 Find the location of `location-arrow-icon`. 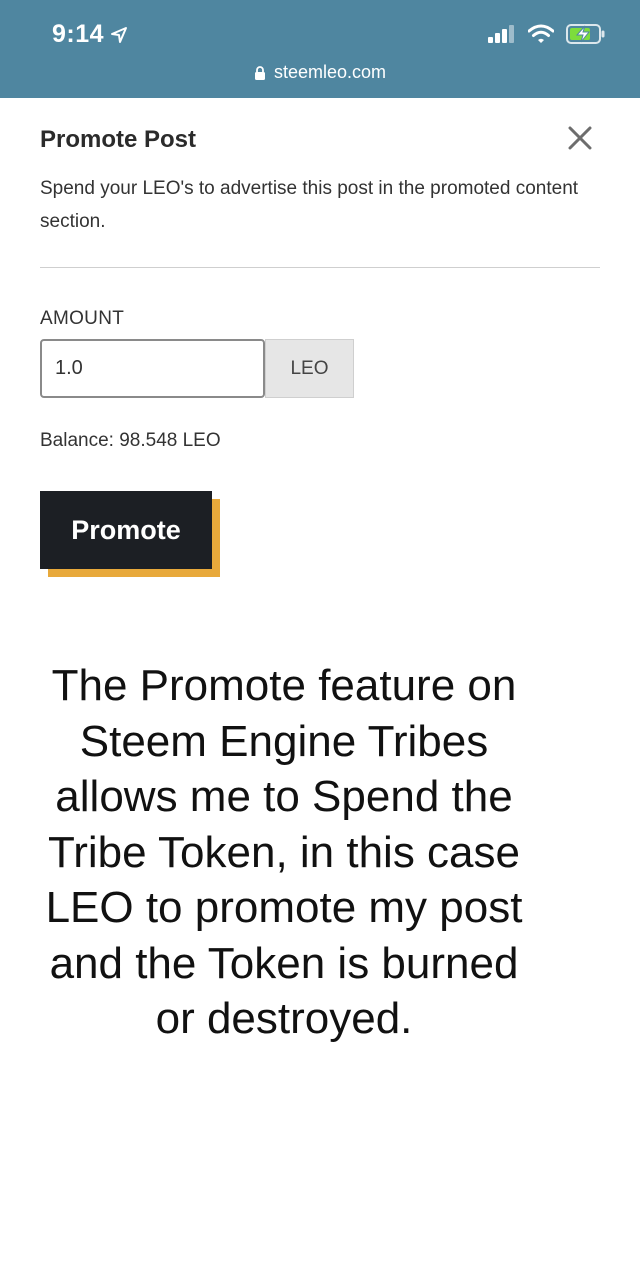

location-arrow-icon is located at coordinates (119, 34).